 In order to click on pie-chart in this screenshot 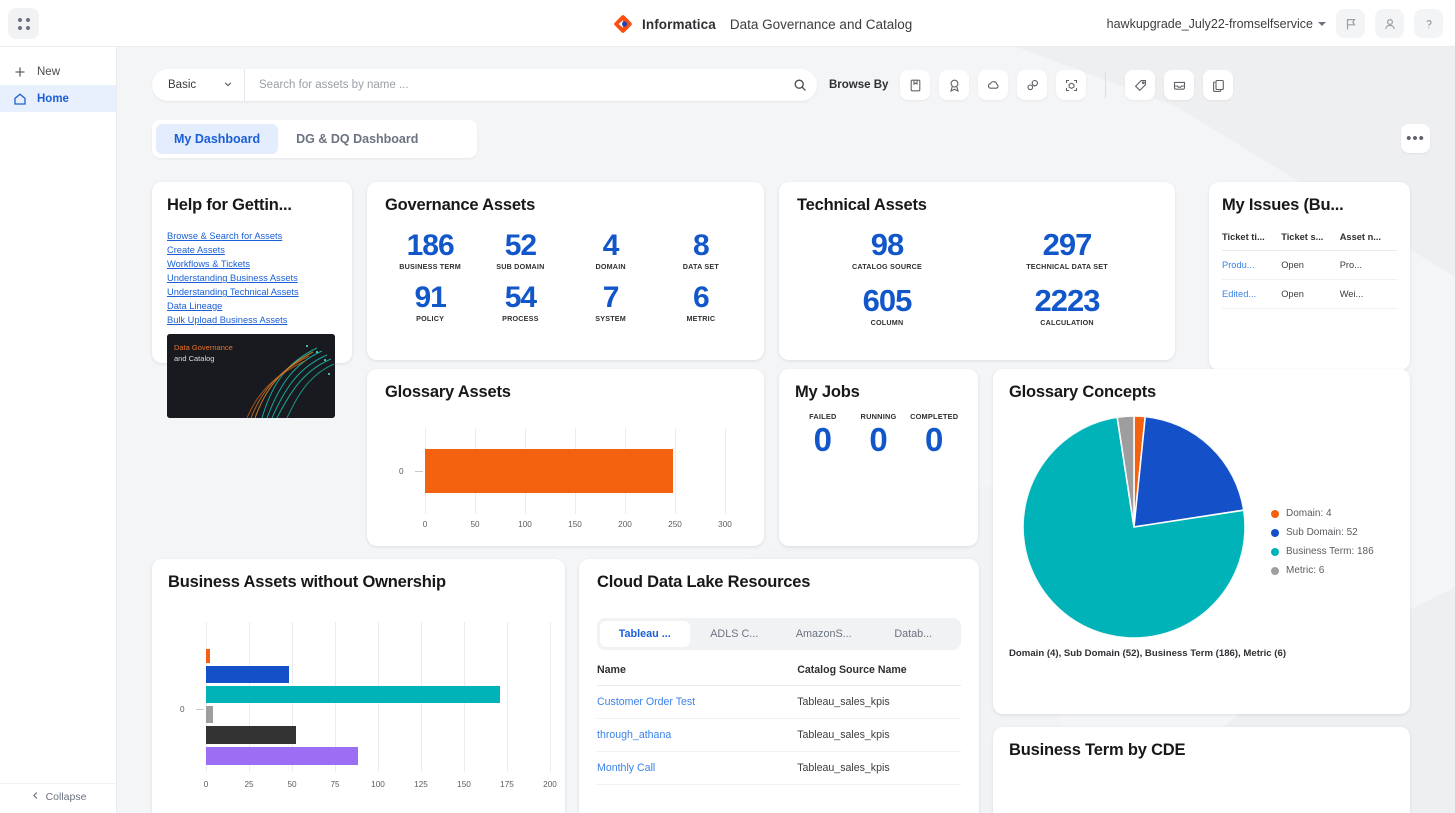, I will do `click(1134, 527)`.